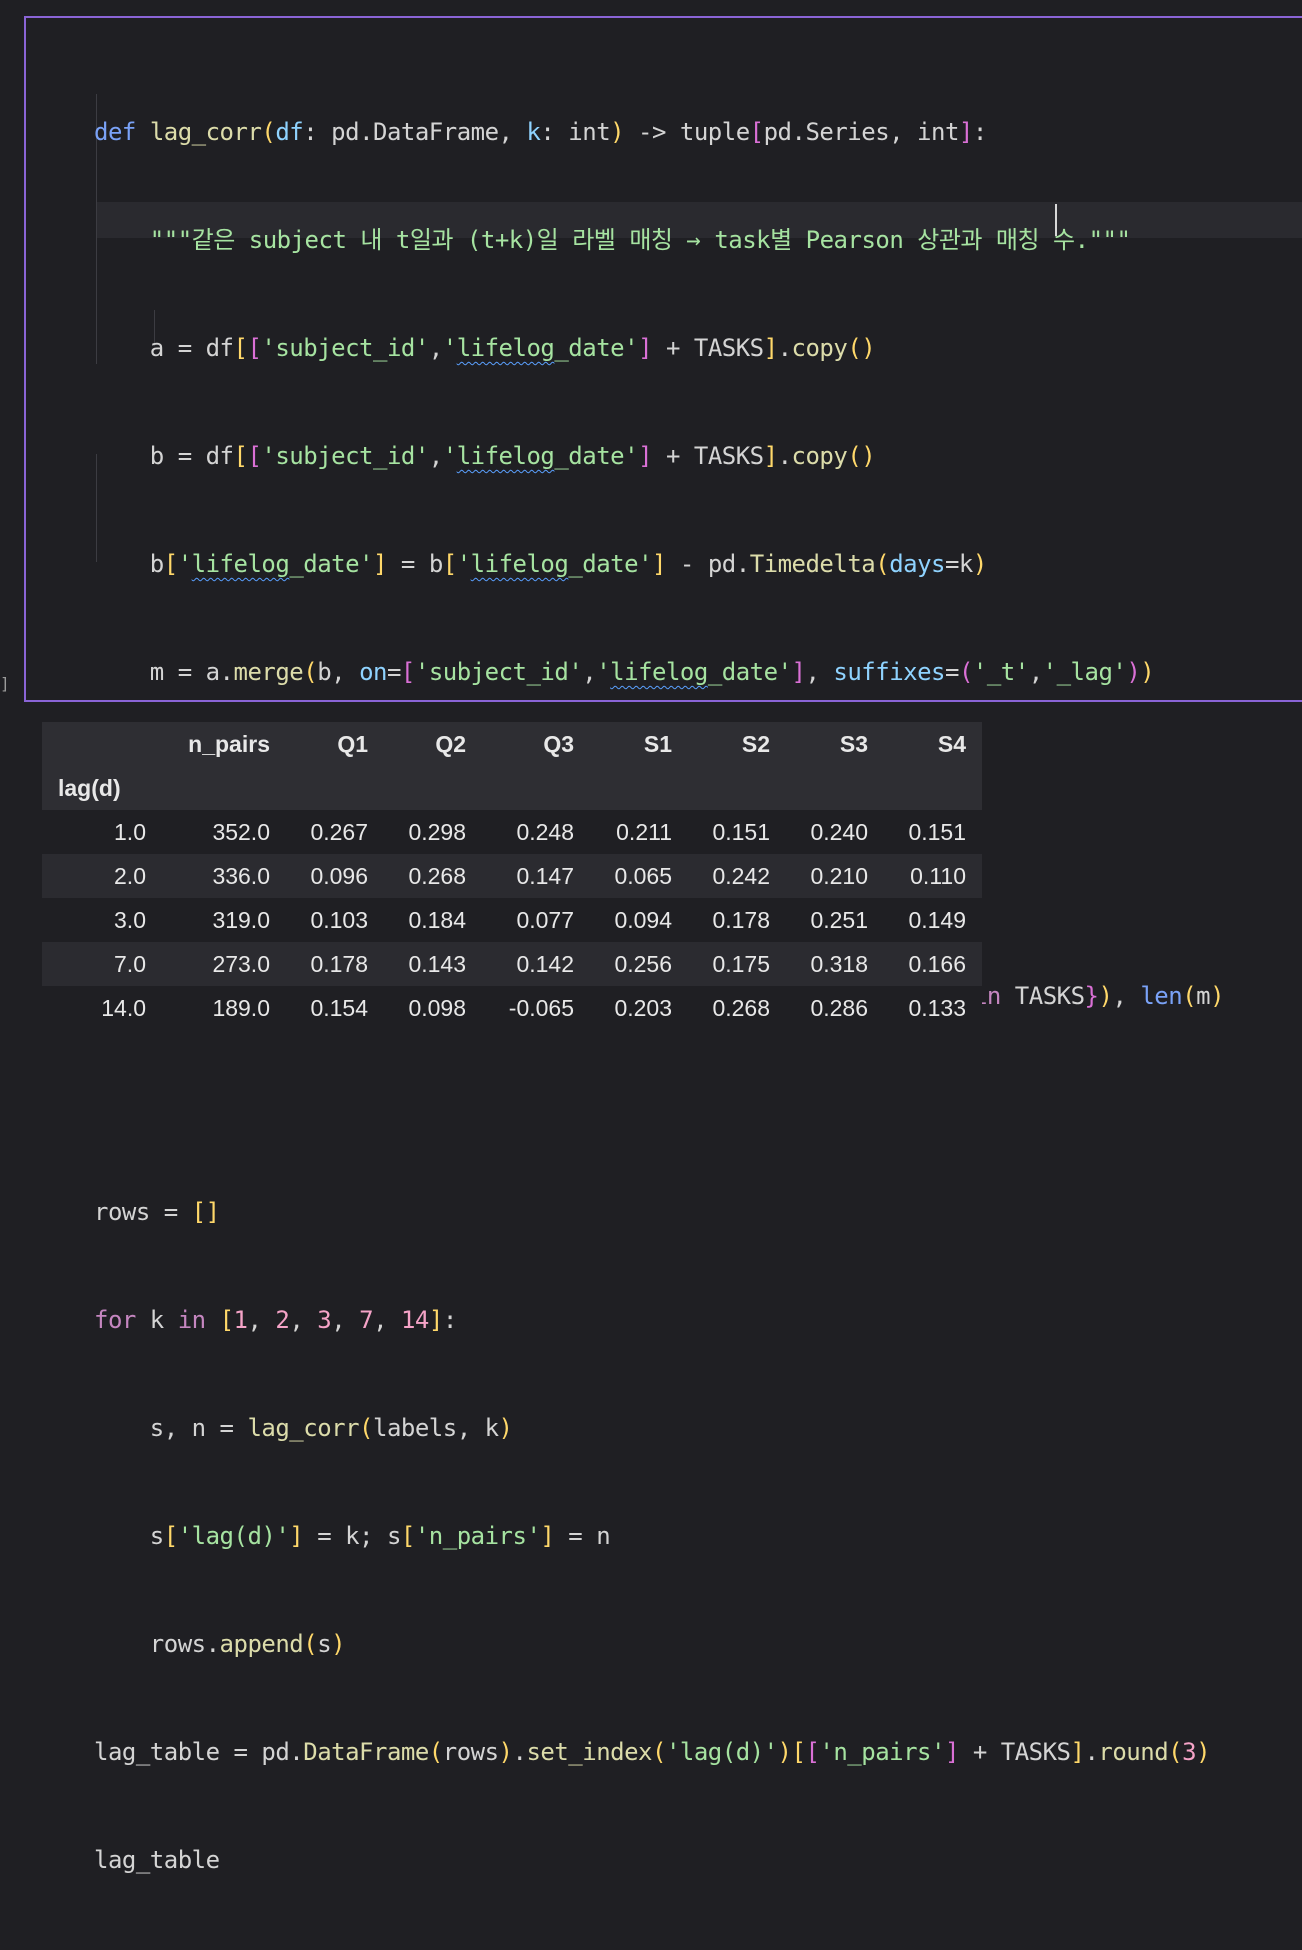 Image resolution: width=1302 pixels, height=1950 pixels. What do you see at coordinates (224, 832) in the screenshot?
I see `table-cell: 352.0` at bounding box center [224, 832].